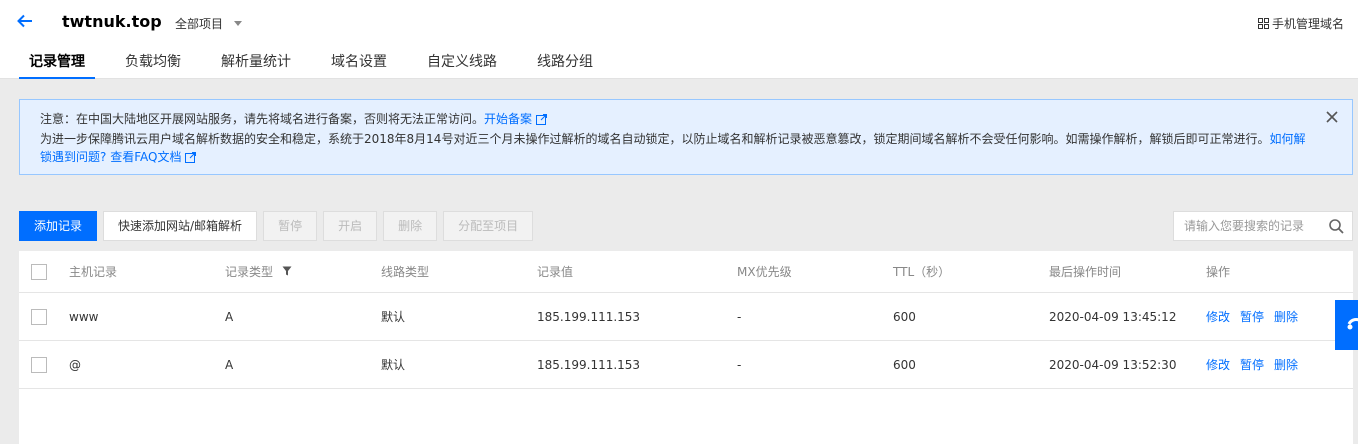  Describe the element at coordinates (311, 65) in the screenshot. I see `tab-bar: 记录管理 负载均衡 解析量统计 域名设置 自定义线路 线路分组` at that location.